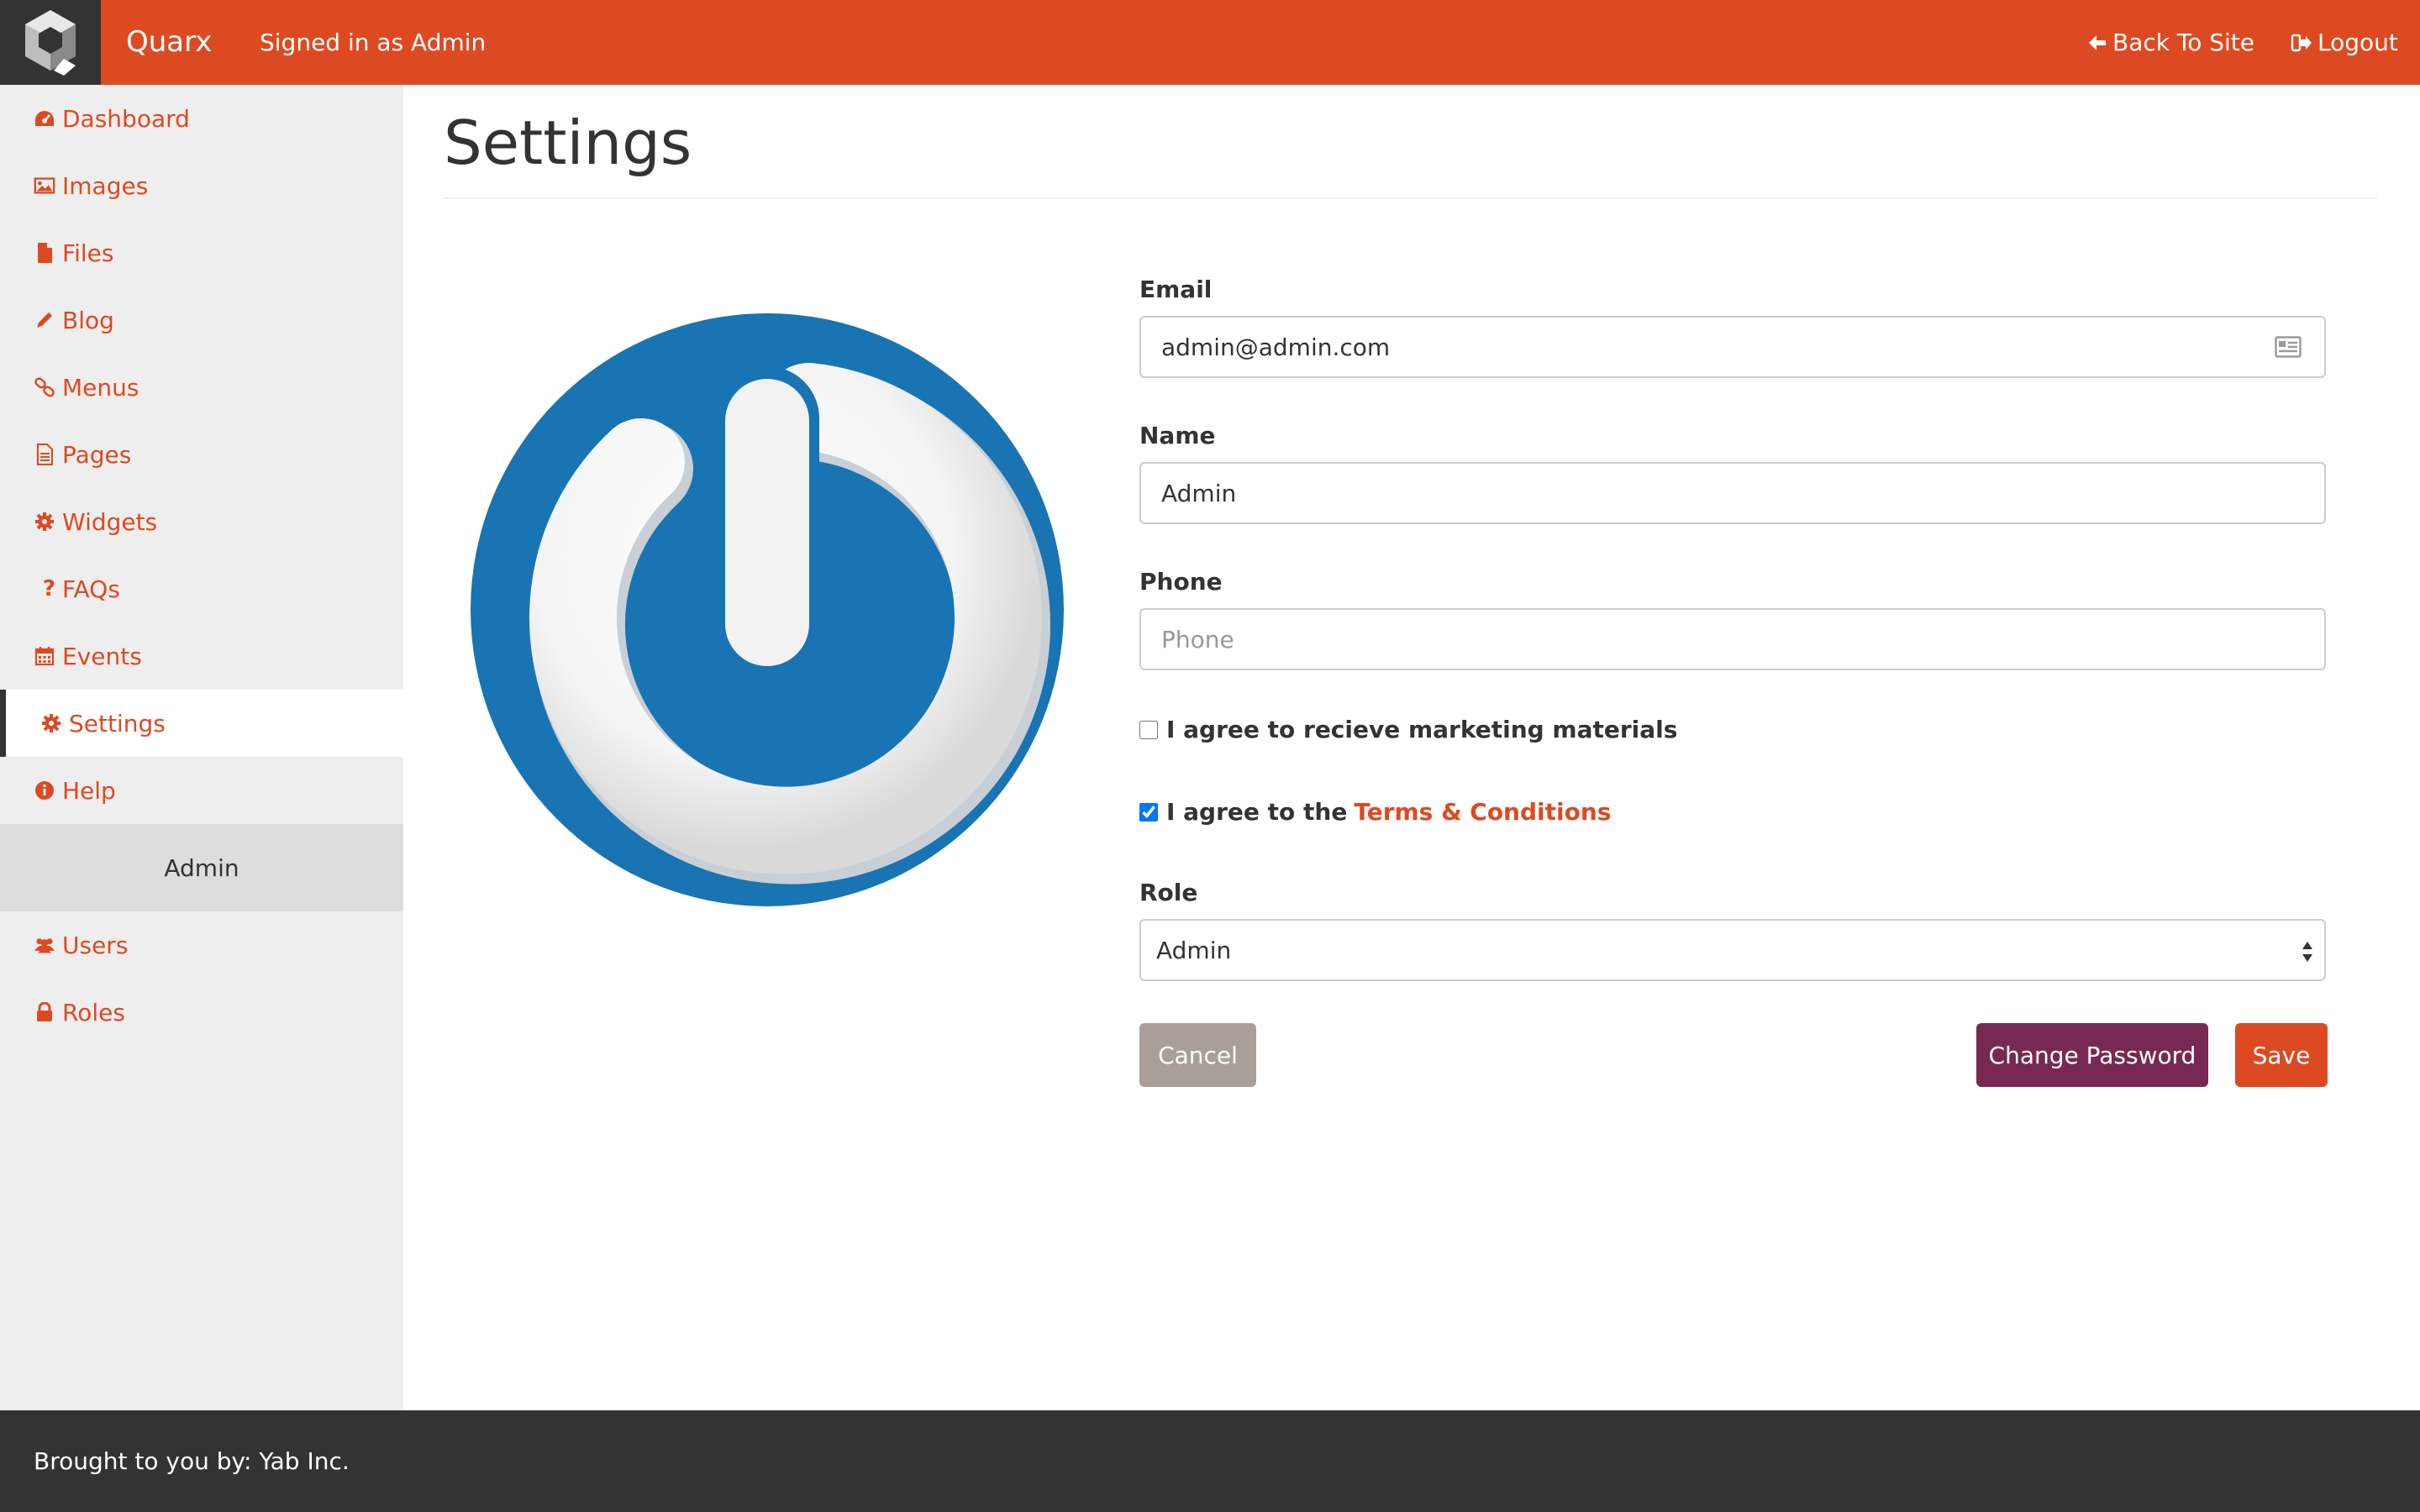 This screenshot has height=1512, width=2420. What do you see at coordinates (767, 609) in the screenshot?
I see `user-avatar-power-icon` at bounding box center [767, 609].